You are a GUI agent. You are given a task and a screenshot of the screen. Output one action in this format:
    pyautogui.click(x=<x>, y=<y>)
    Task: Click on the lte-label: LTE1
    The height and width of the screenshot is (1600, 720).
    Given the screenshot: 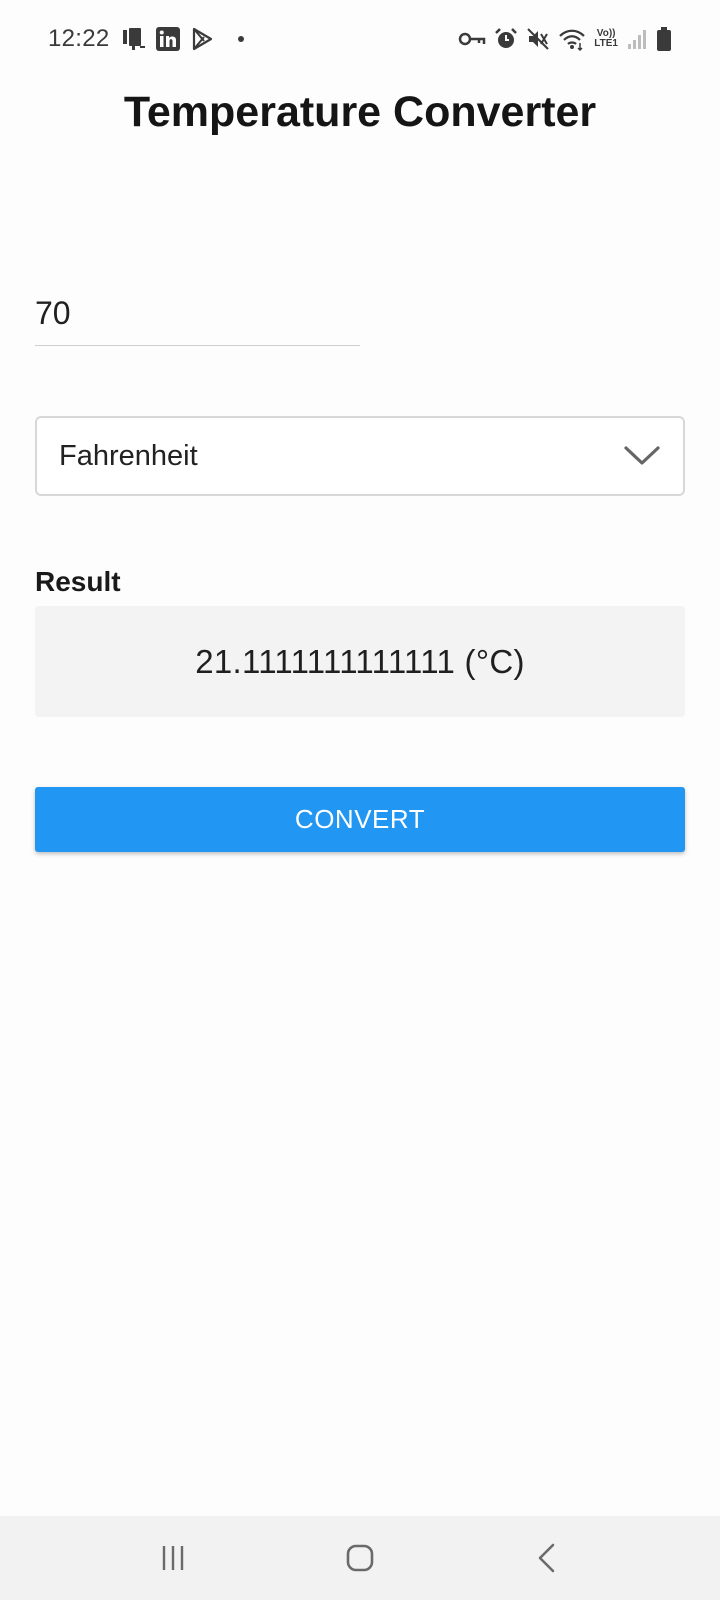 What is the action you would take?
    pyautogui.click(x=606, y=43)
    